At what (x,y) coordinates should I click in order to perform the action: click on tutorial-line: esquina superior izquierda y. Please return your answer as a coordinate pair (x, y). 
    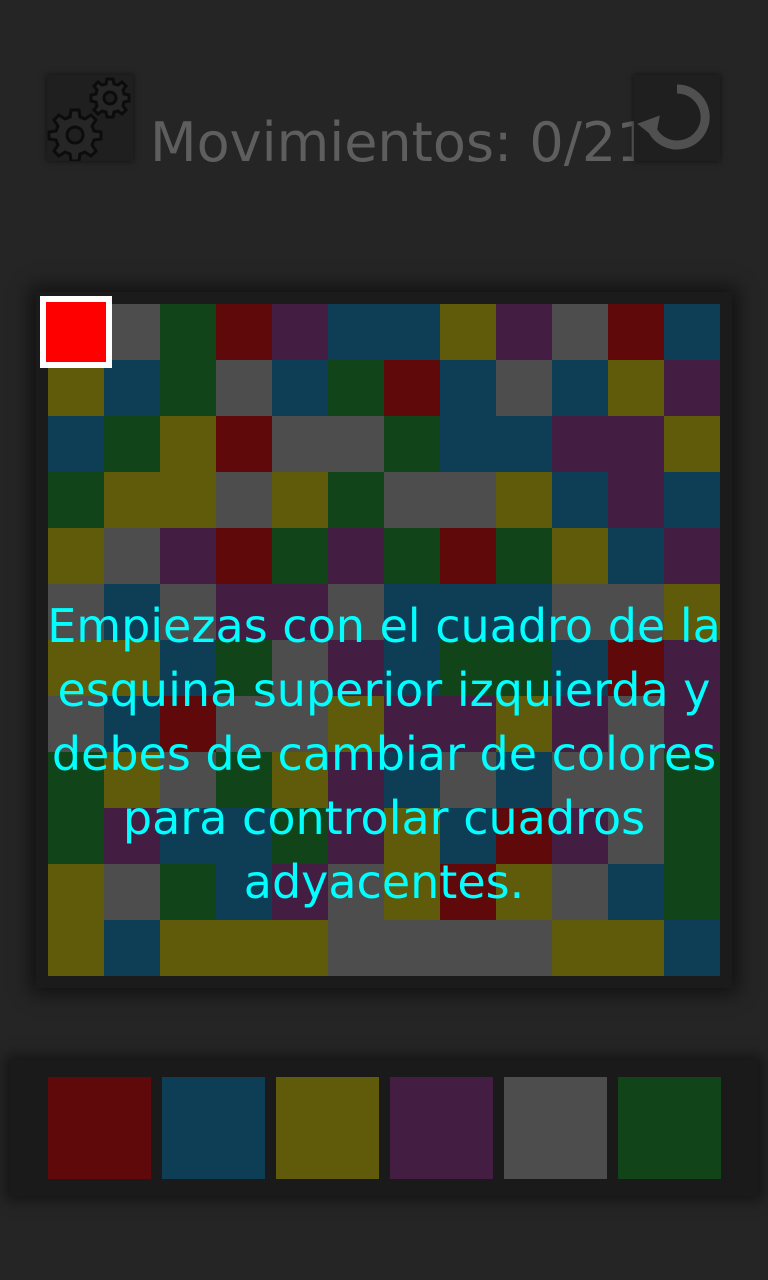
    Looking at the image, I should click on (384, 690).